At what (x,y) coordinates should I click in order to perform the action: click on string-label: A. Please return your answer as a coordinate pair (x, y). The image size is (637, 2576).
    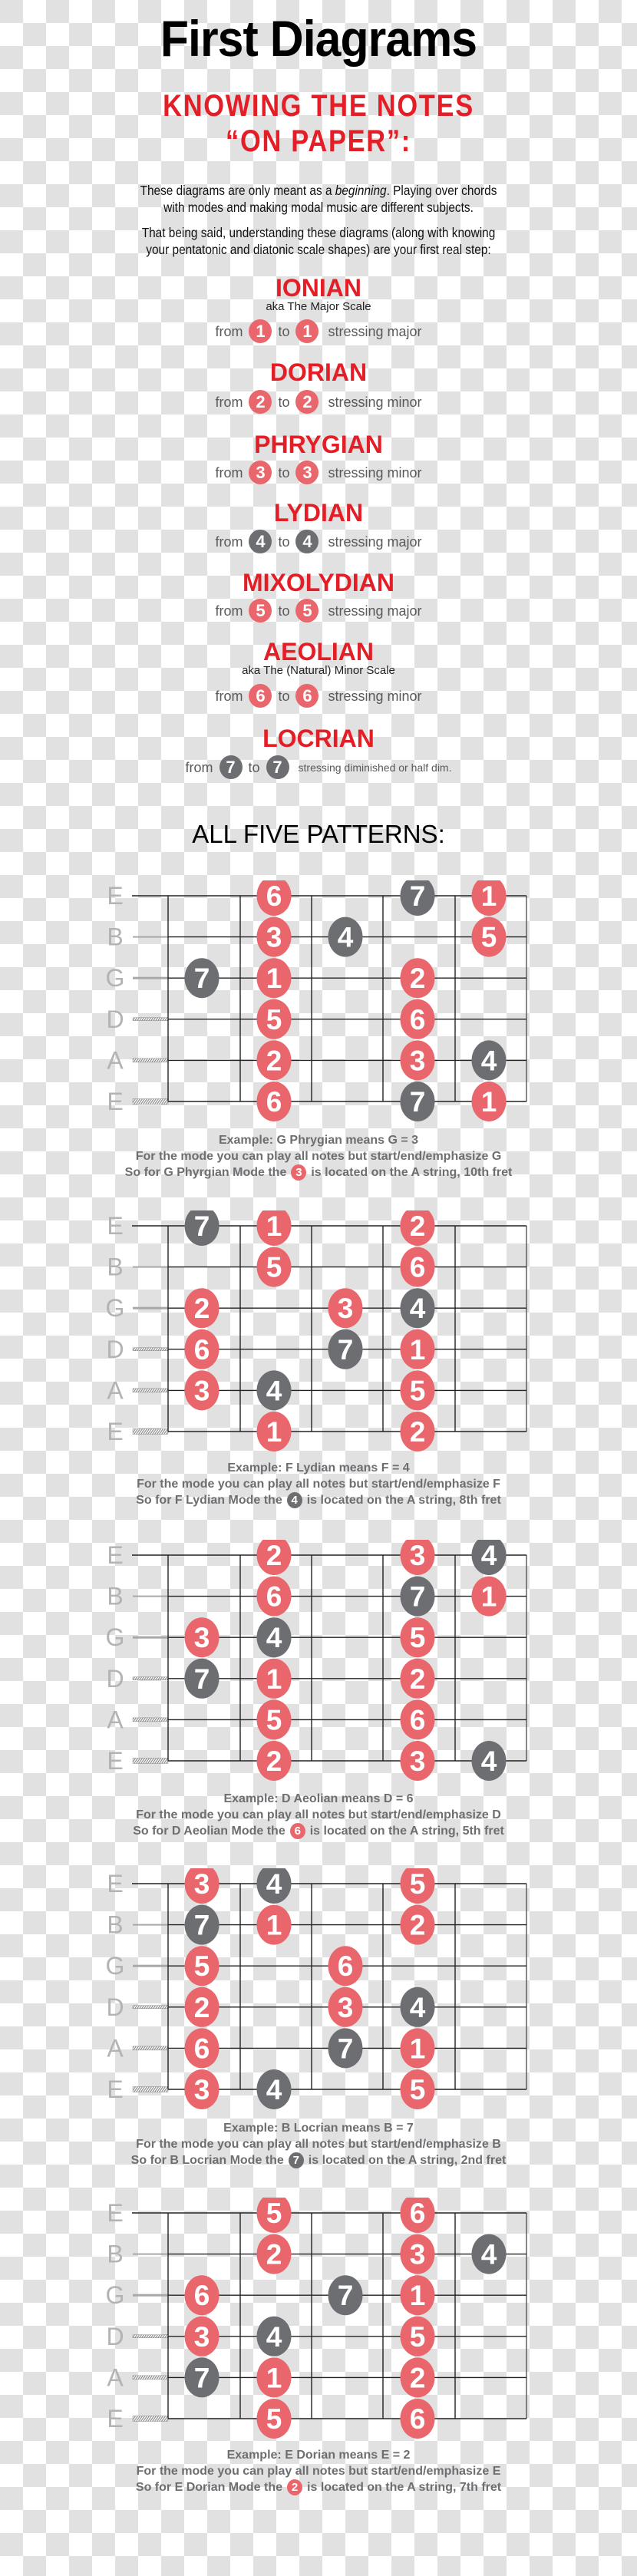
    Looking at the image, I should click on (116, 2048).